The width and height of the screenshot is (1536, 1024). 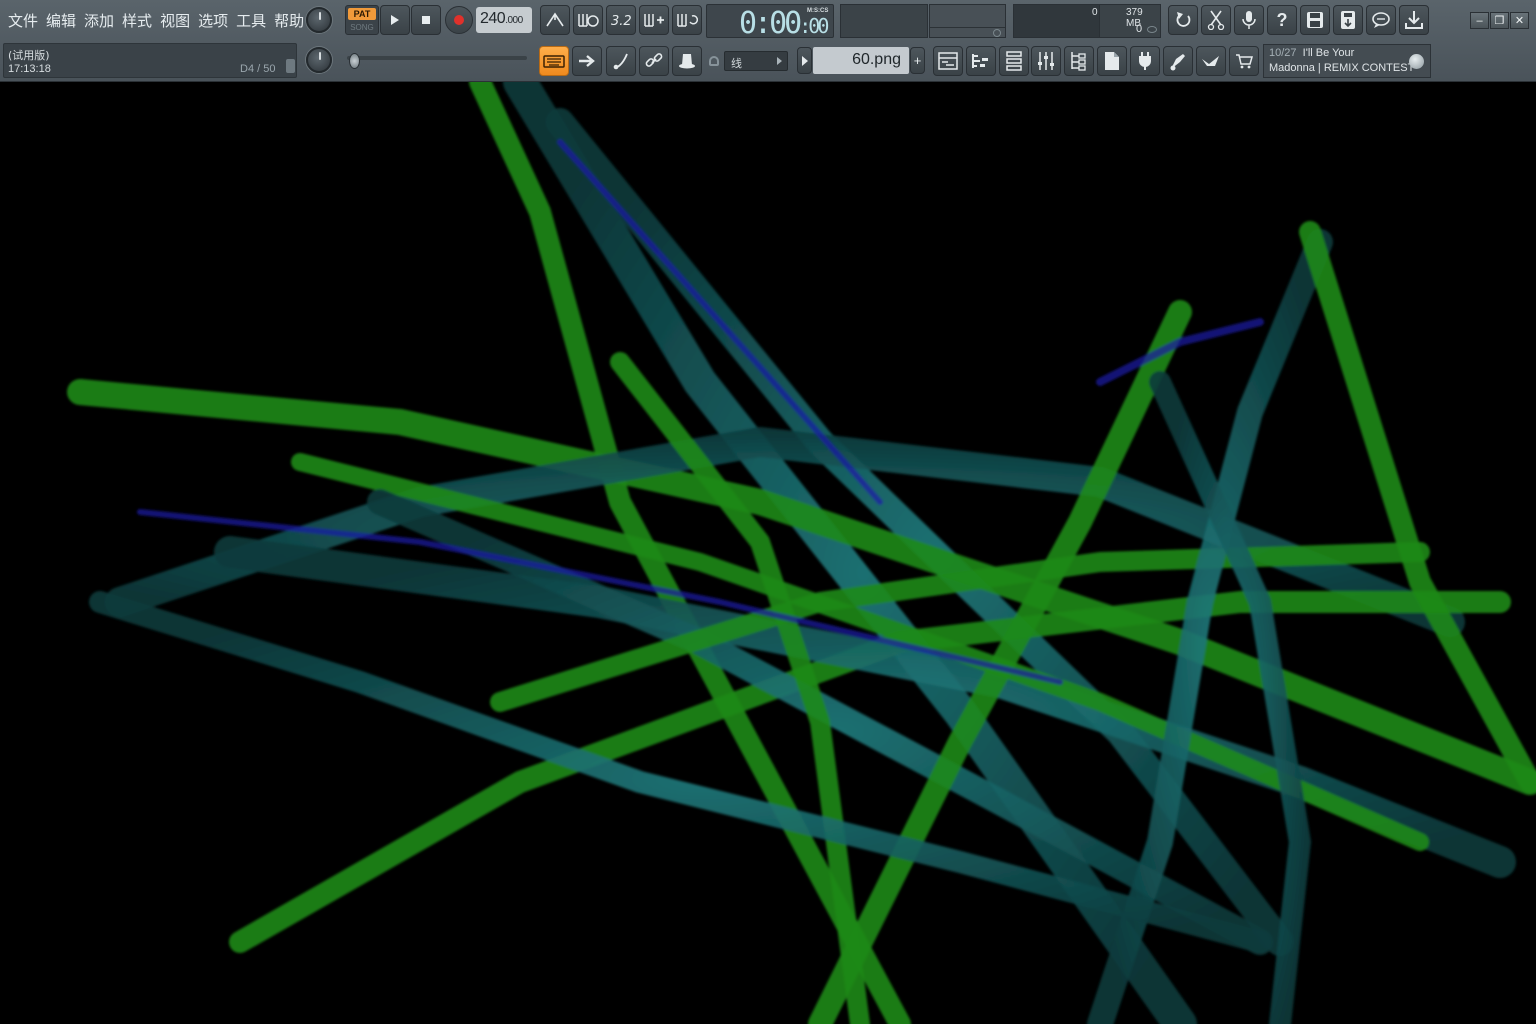 I want to click on channel-rack-button, so click(x=1014, y=61).